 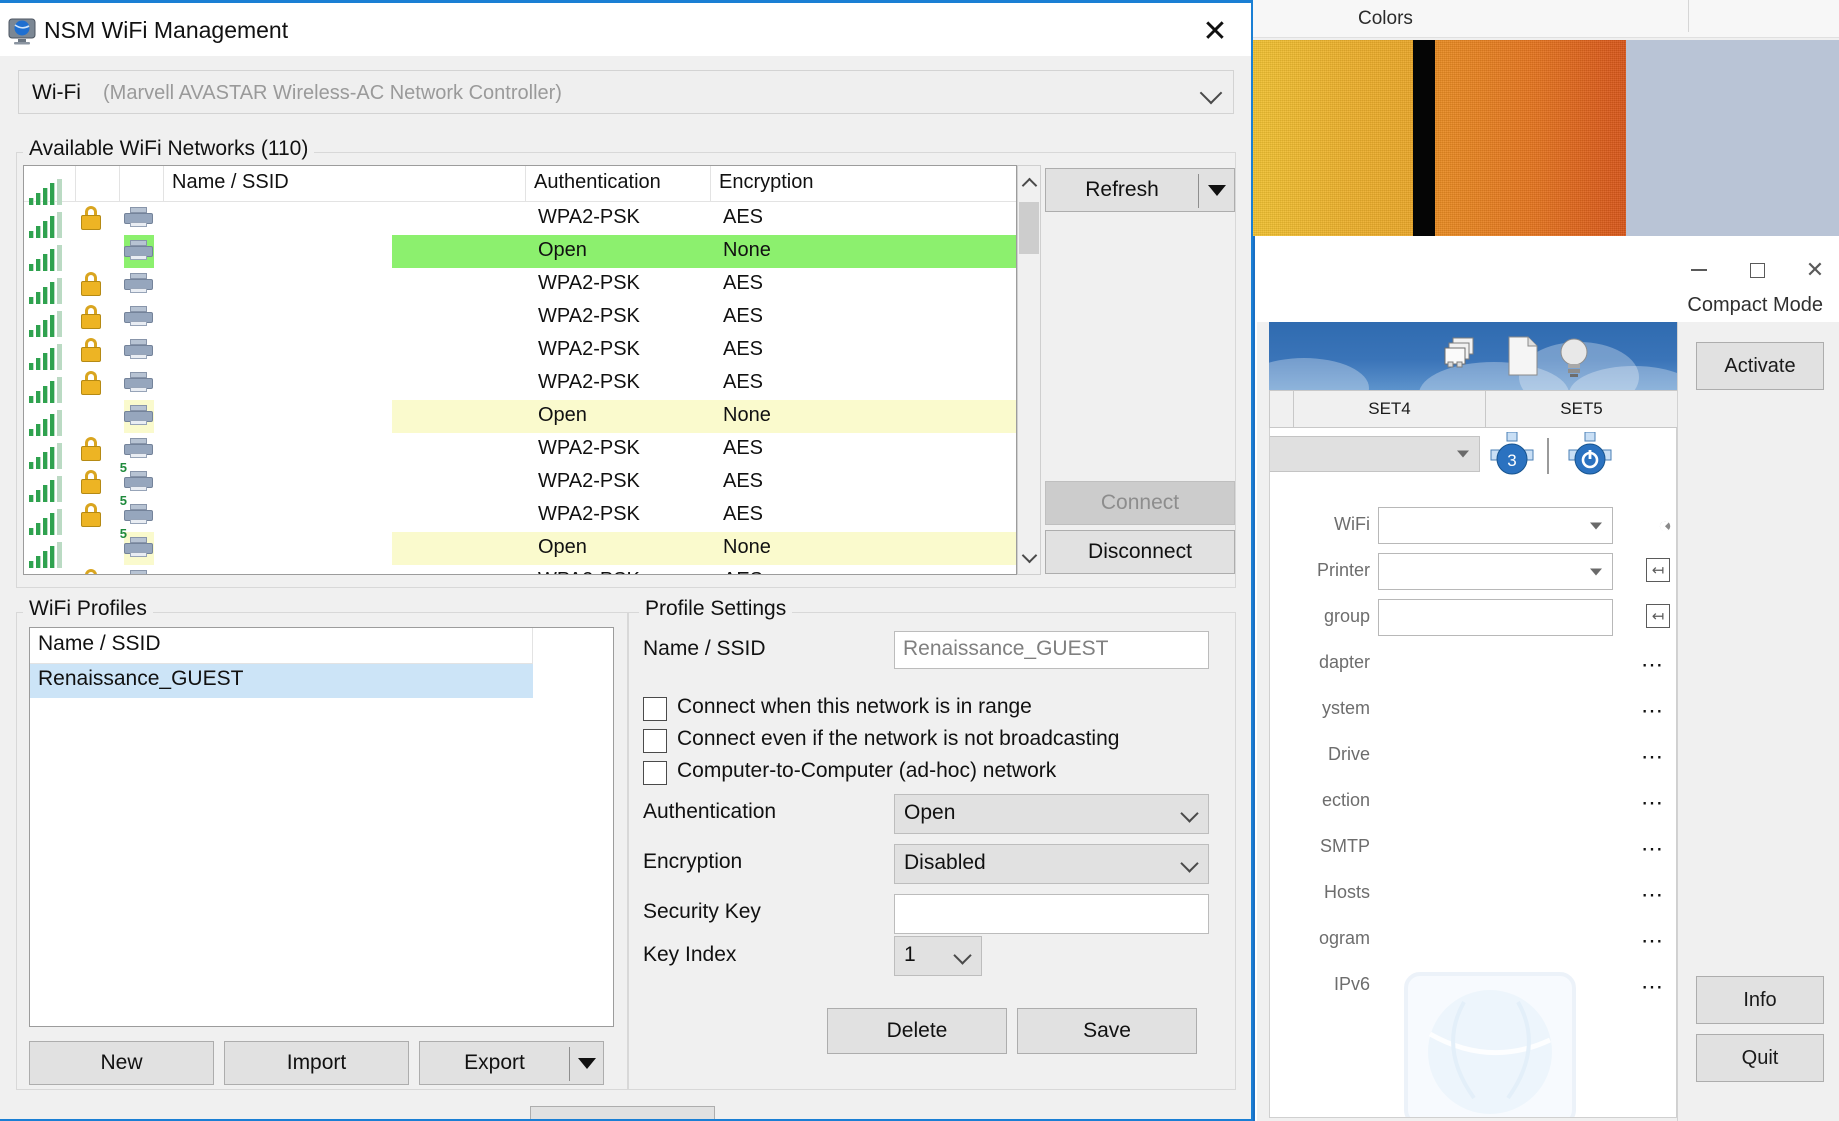 I want to click on window-controls: ✕, so click(x=1710, y=270).